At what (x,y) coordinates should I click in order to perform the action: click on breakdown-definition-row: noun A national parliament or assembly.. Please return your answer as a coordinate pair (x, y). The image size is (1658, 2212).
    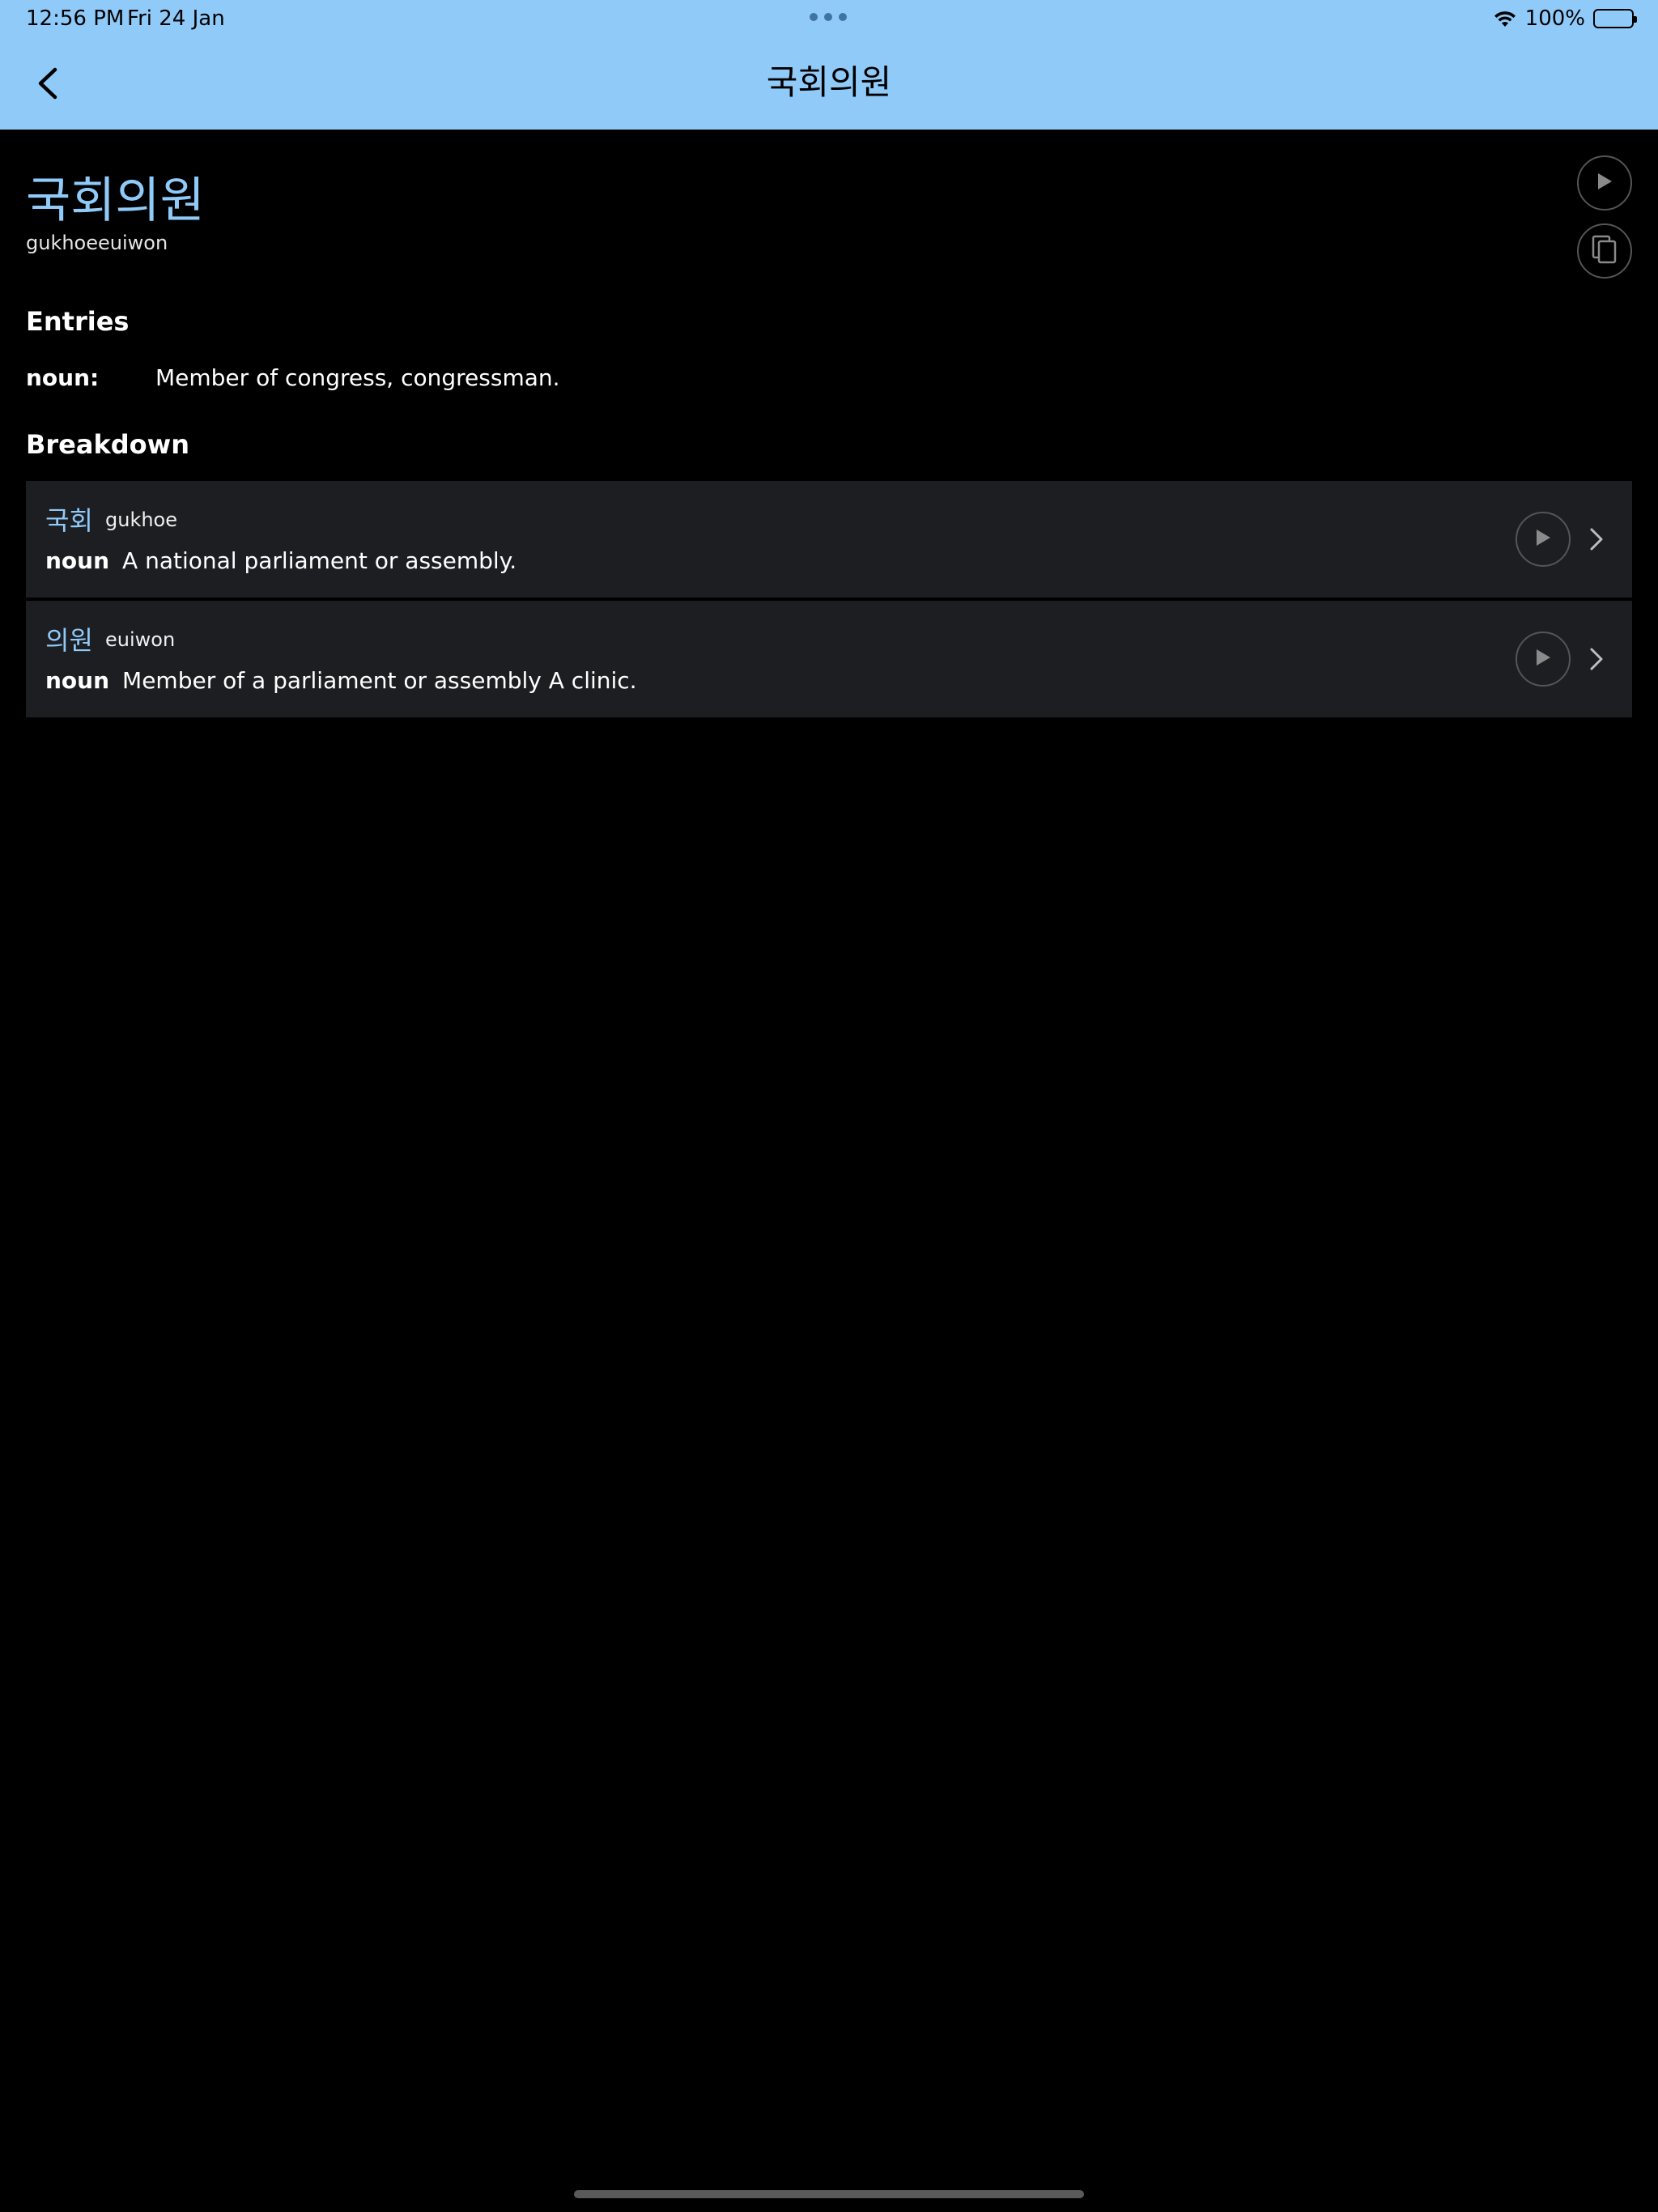
    Looking at the image, I should click on (281, 560).